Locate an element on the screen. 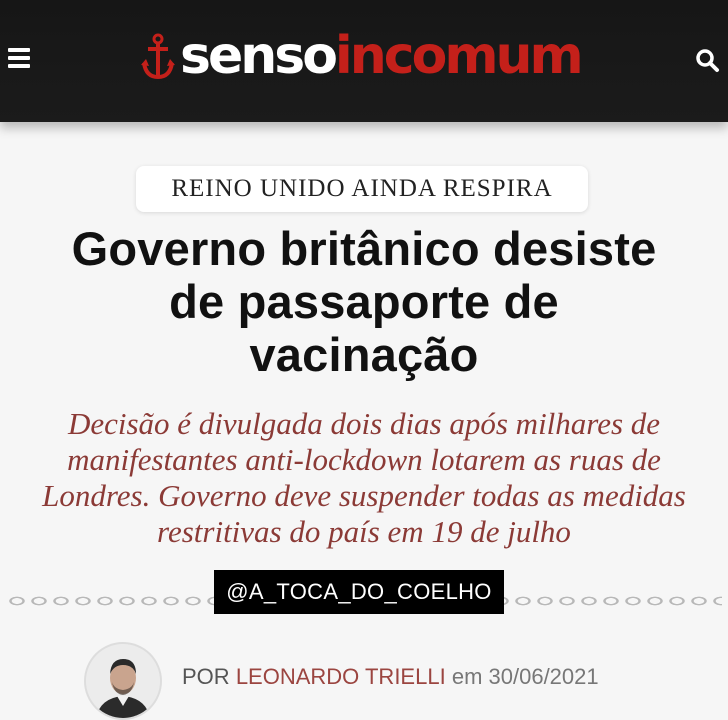 This screenshot has height=720, width=728. watermark-handle-badge: @A_TOCA_DO_COELHO is located at coordinates (359, 592).